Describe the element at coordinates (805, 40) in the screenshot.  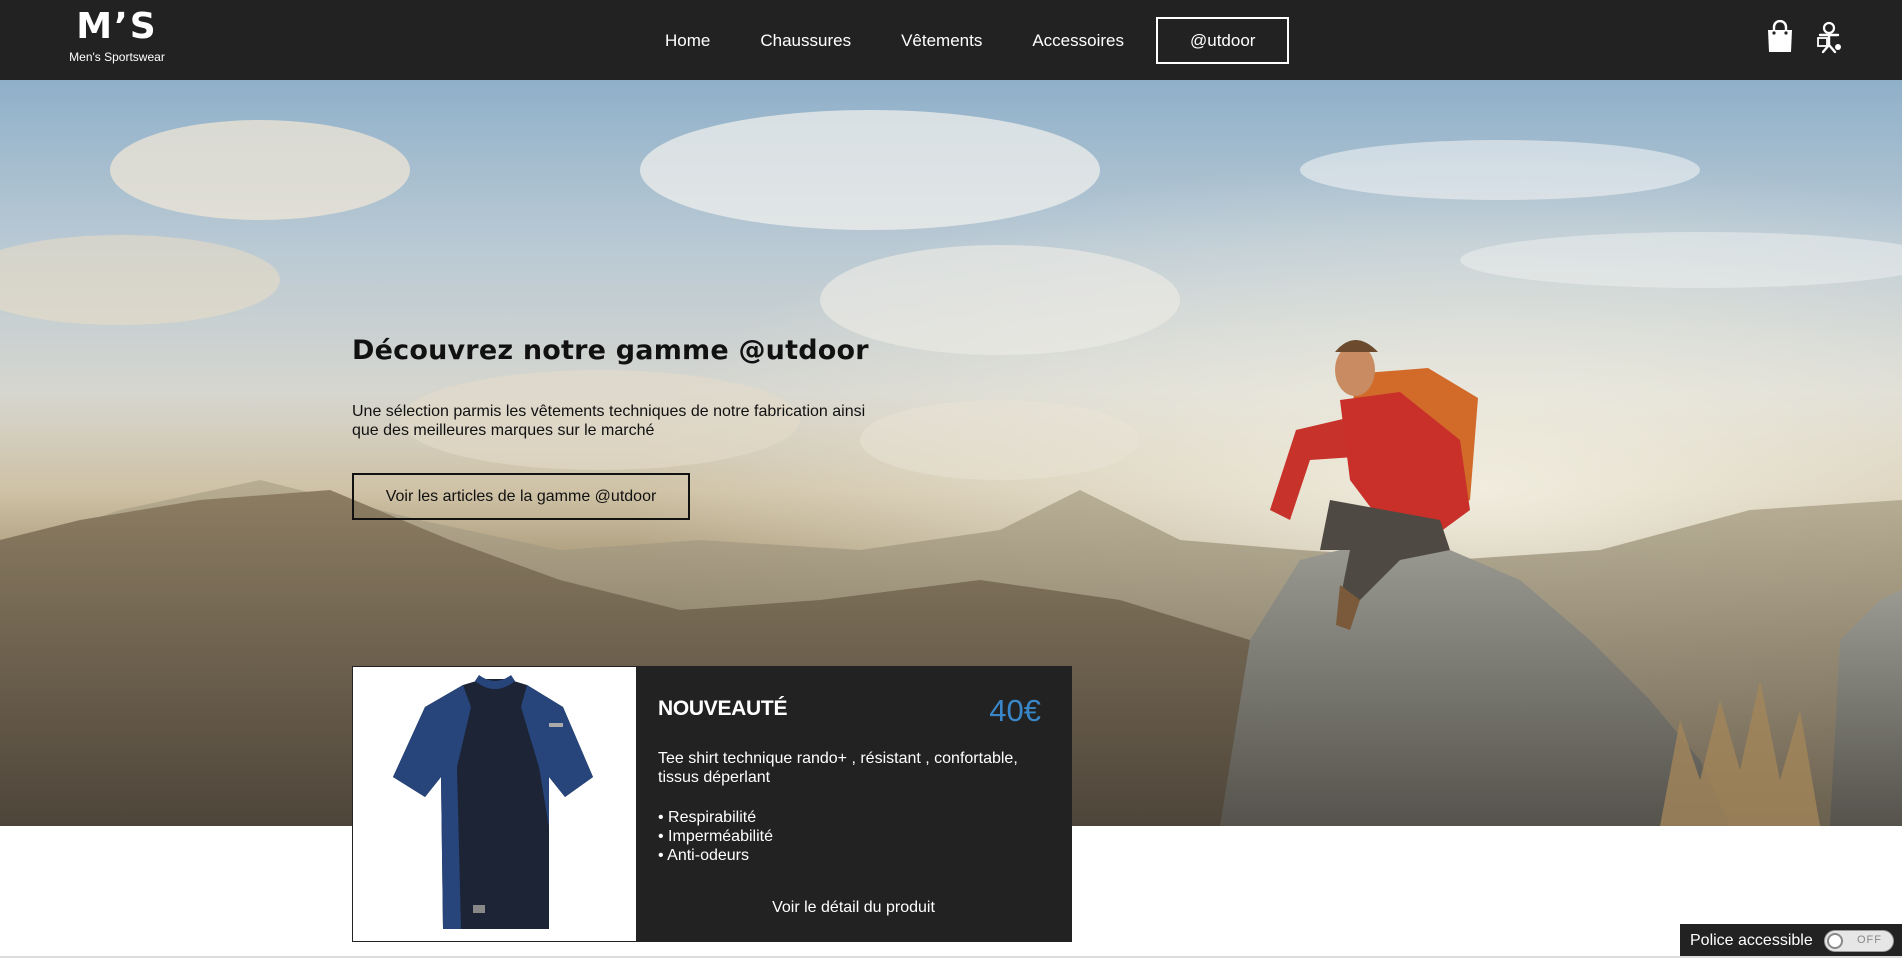
I see `nav-item-chaussures: Chaussures` at that location.